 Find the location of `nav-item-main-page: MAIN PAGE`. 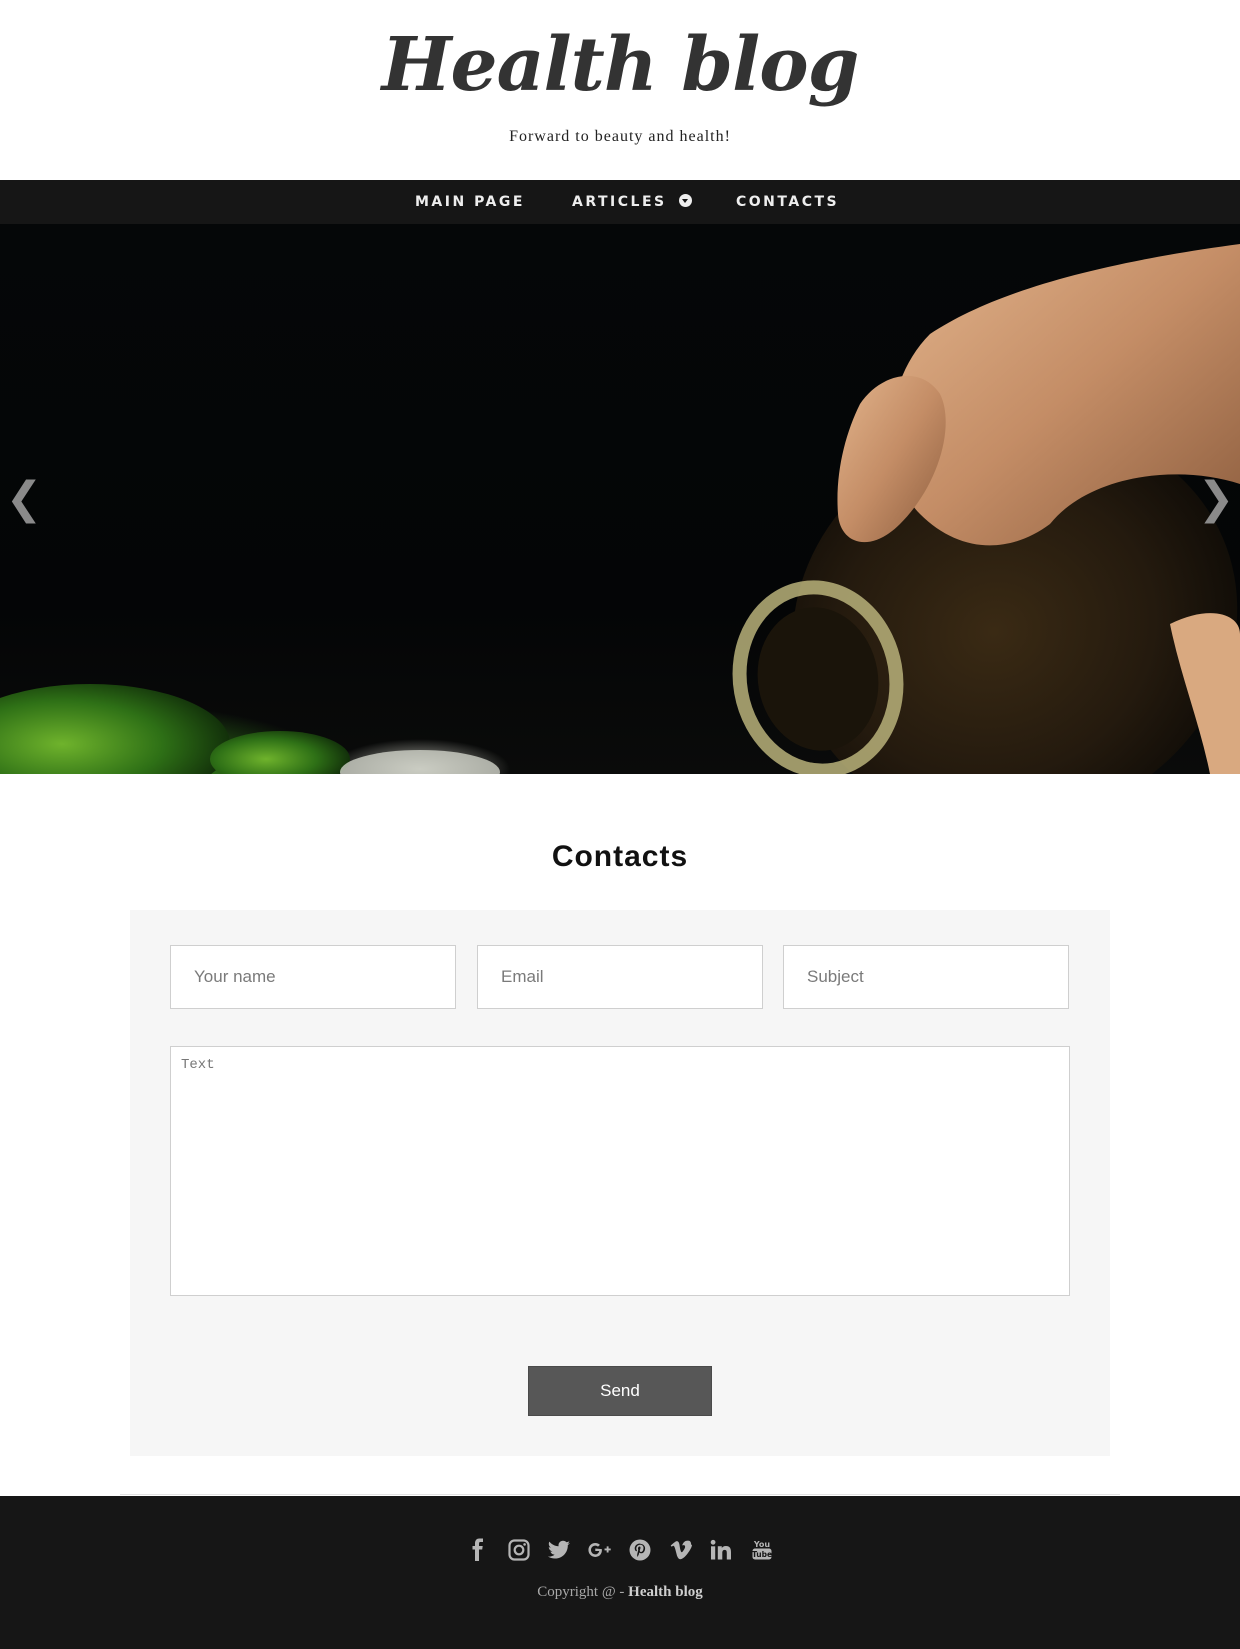

nav-item-main-page: MAIN PAGE is located at coordinates (470, 202).